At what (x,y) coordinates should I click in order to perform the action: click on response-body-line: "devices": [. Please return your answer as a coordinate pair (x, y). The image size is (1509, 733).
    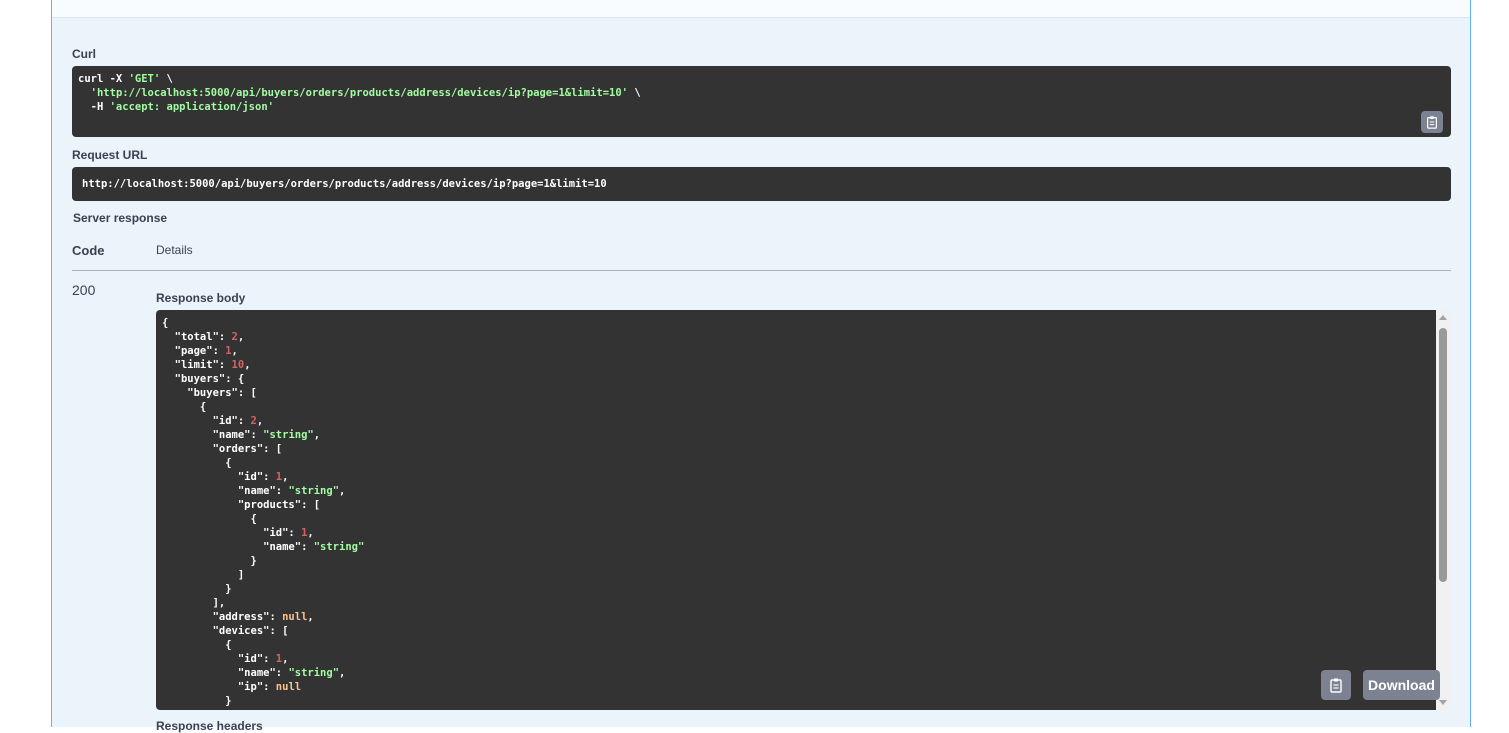
    Looking at the image, I should click on (225, 631).